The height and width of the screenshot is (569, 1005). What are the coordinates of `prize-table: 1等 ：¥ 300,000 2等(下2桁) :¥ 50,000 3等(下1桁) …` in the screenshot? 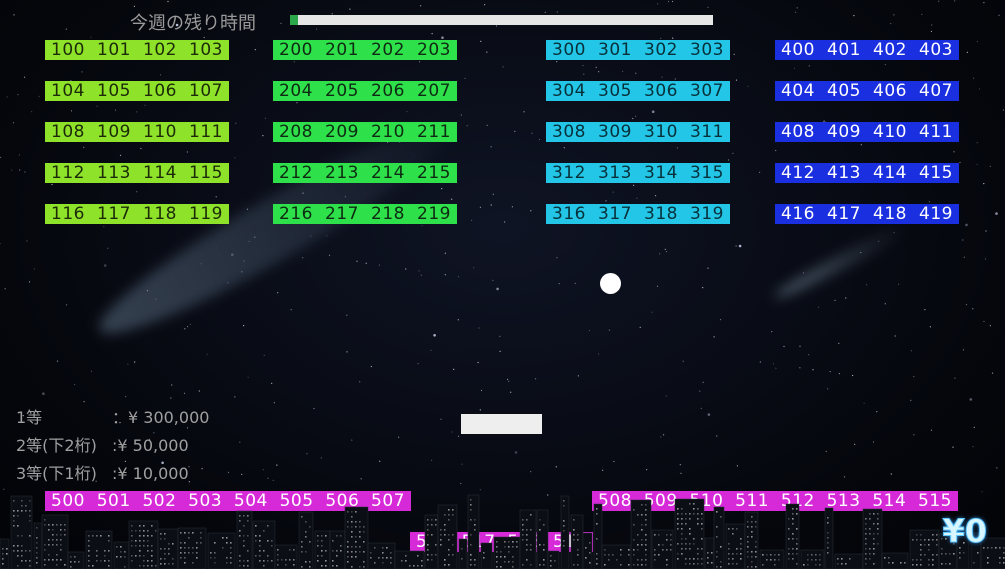 It's located at (112, 446).